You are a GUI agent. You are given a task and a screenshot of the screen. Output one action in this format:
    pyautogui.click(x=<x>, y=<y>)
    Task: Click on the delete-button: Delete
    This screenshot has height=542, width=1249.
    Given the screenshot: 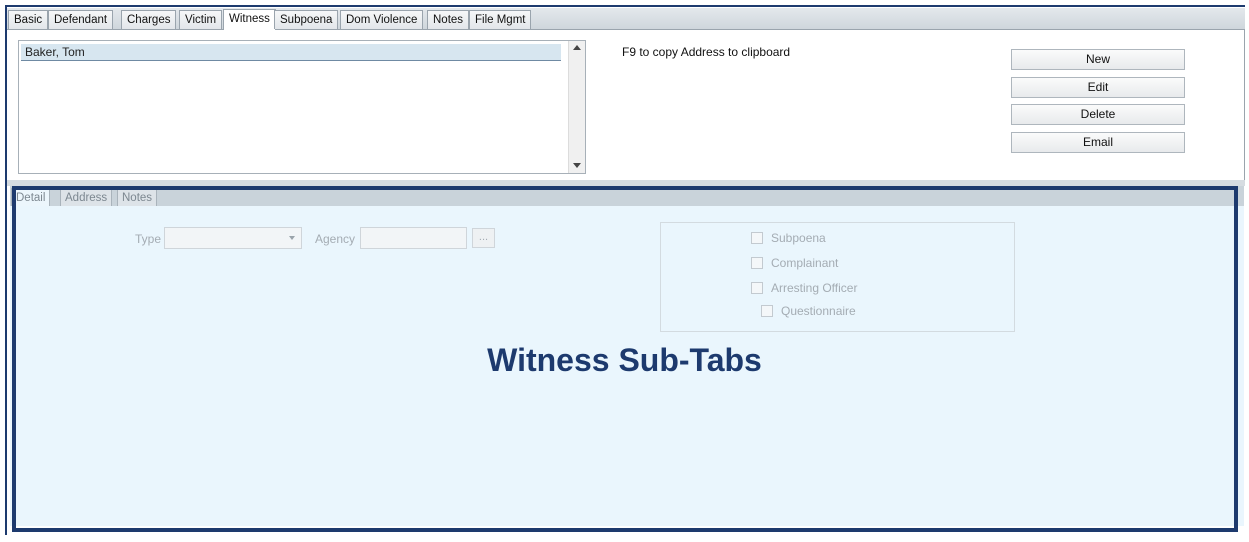 What is the action you would take?
    pyautogui.click(x=1098, y=114)
    